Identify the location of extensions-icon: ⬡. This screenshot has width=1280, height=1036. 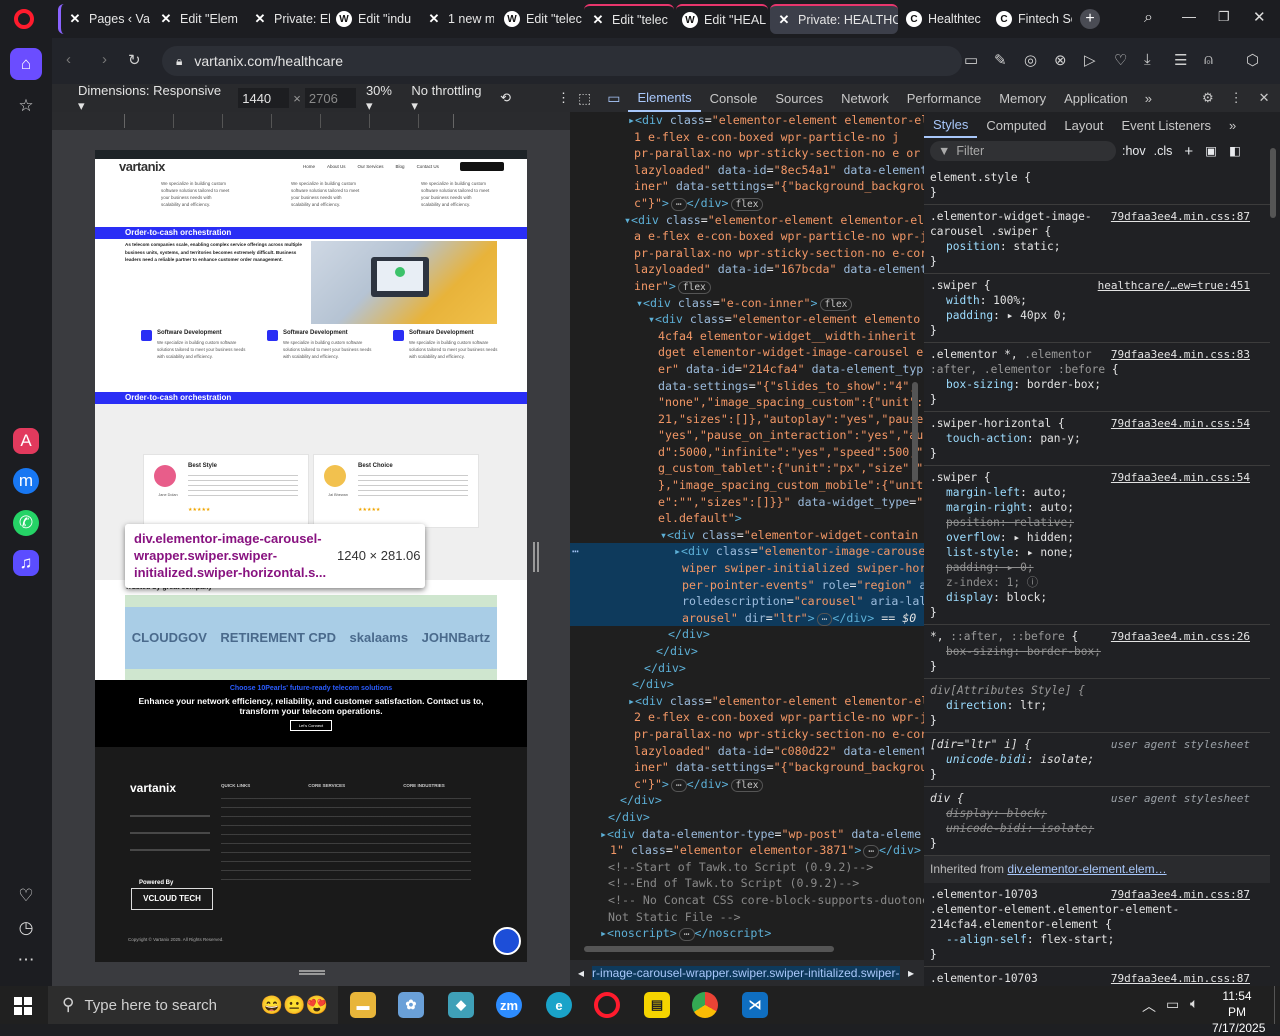
(1252, 60).